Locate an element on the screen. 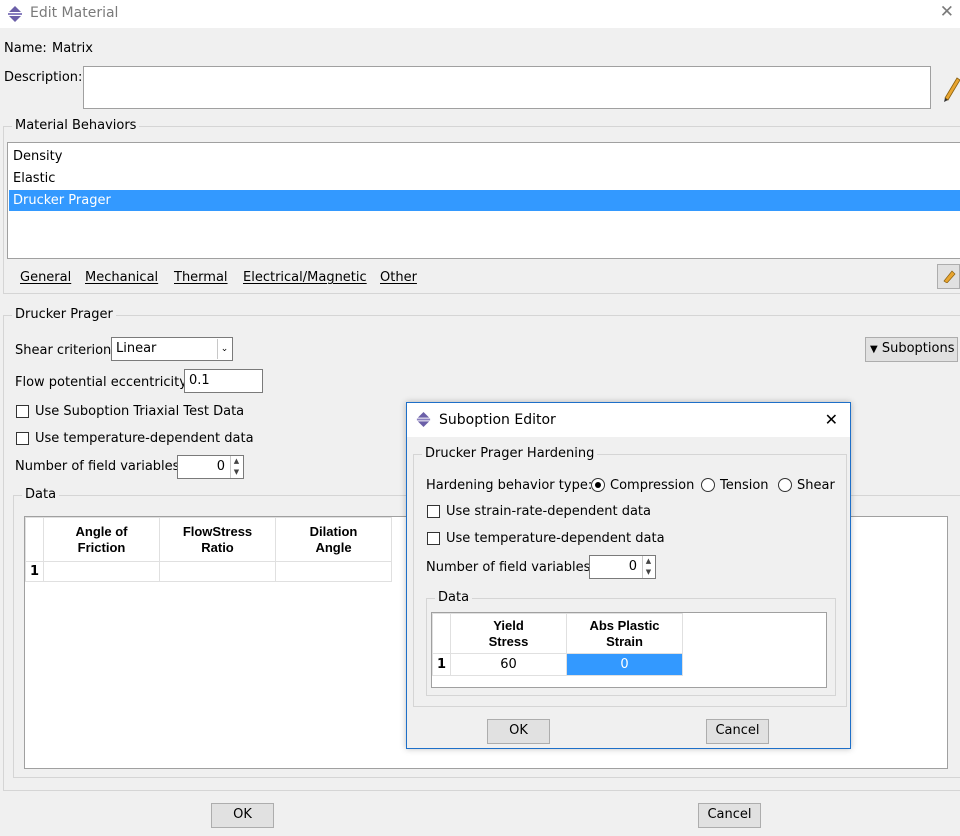 Image resolution: width=960 pixels, height=836 pixels. radio-tension is located at coordinates (708, 485).